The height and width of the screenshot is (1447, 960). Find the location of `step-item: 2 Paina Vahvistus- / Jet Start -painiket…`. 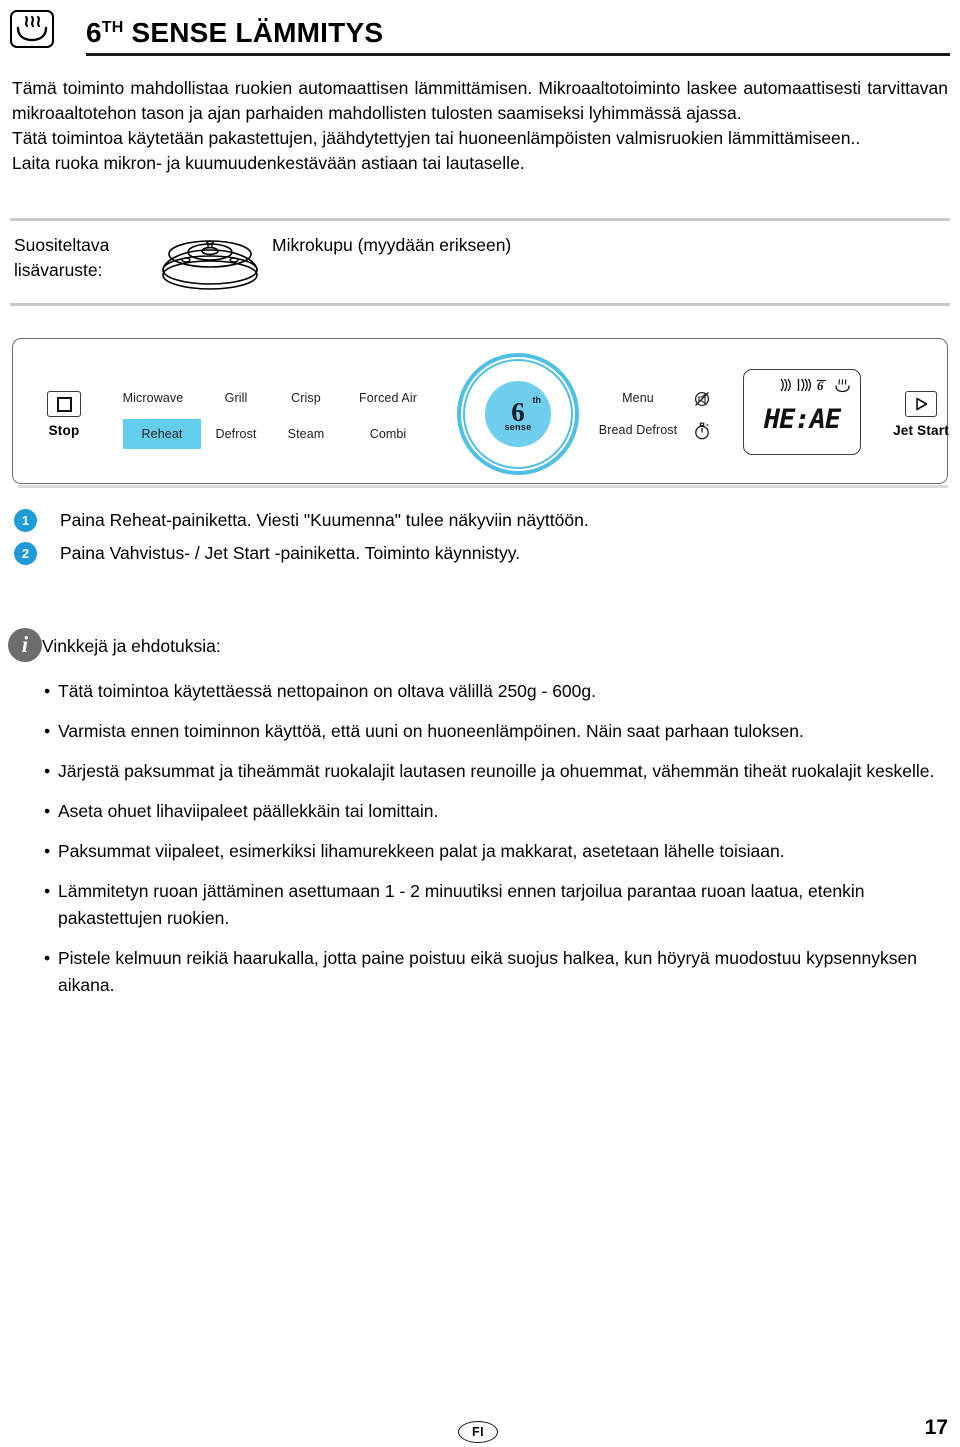

step-item: 2 Paina Vahvistus- / Jet Start -painiket… is located at coordinates (477, 555).